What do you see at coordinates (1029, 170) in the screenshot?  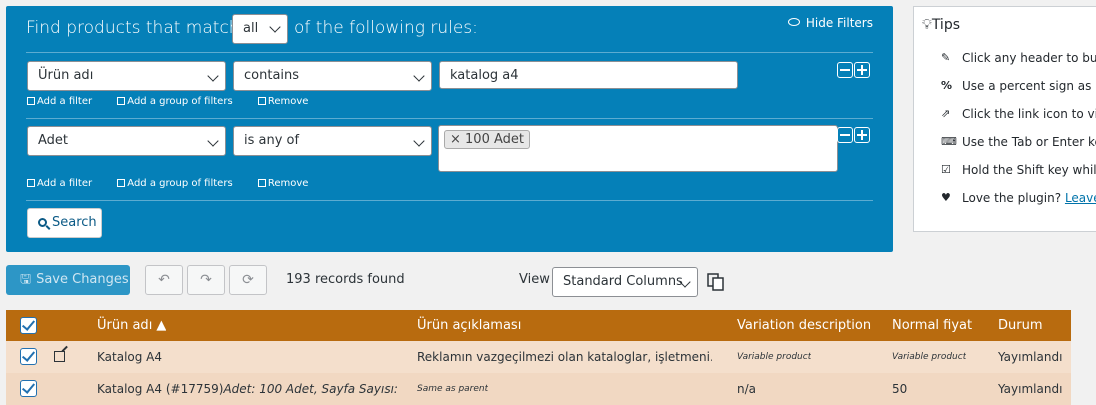 I see `tip-item: Hold the Shift key while` at bounding box center [1029, 170].